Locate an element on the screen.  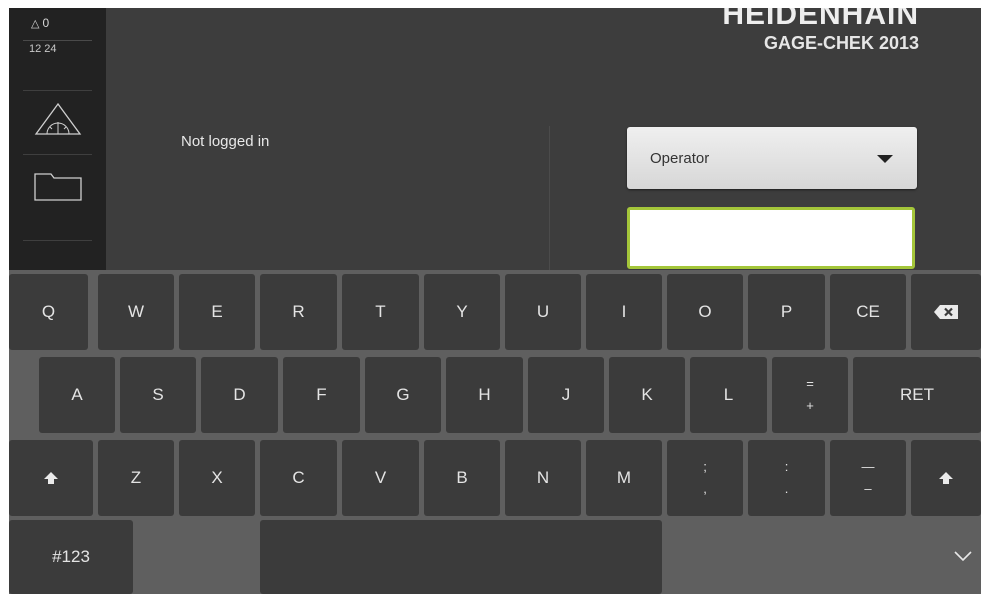
key-x: X is located at coordinates (217, 478).